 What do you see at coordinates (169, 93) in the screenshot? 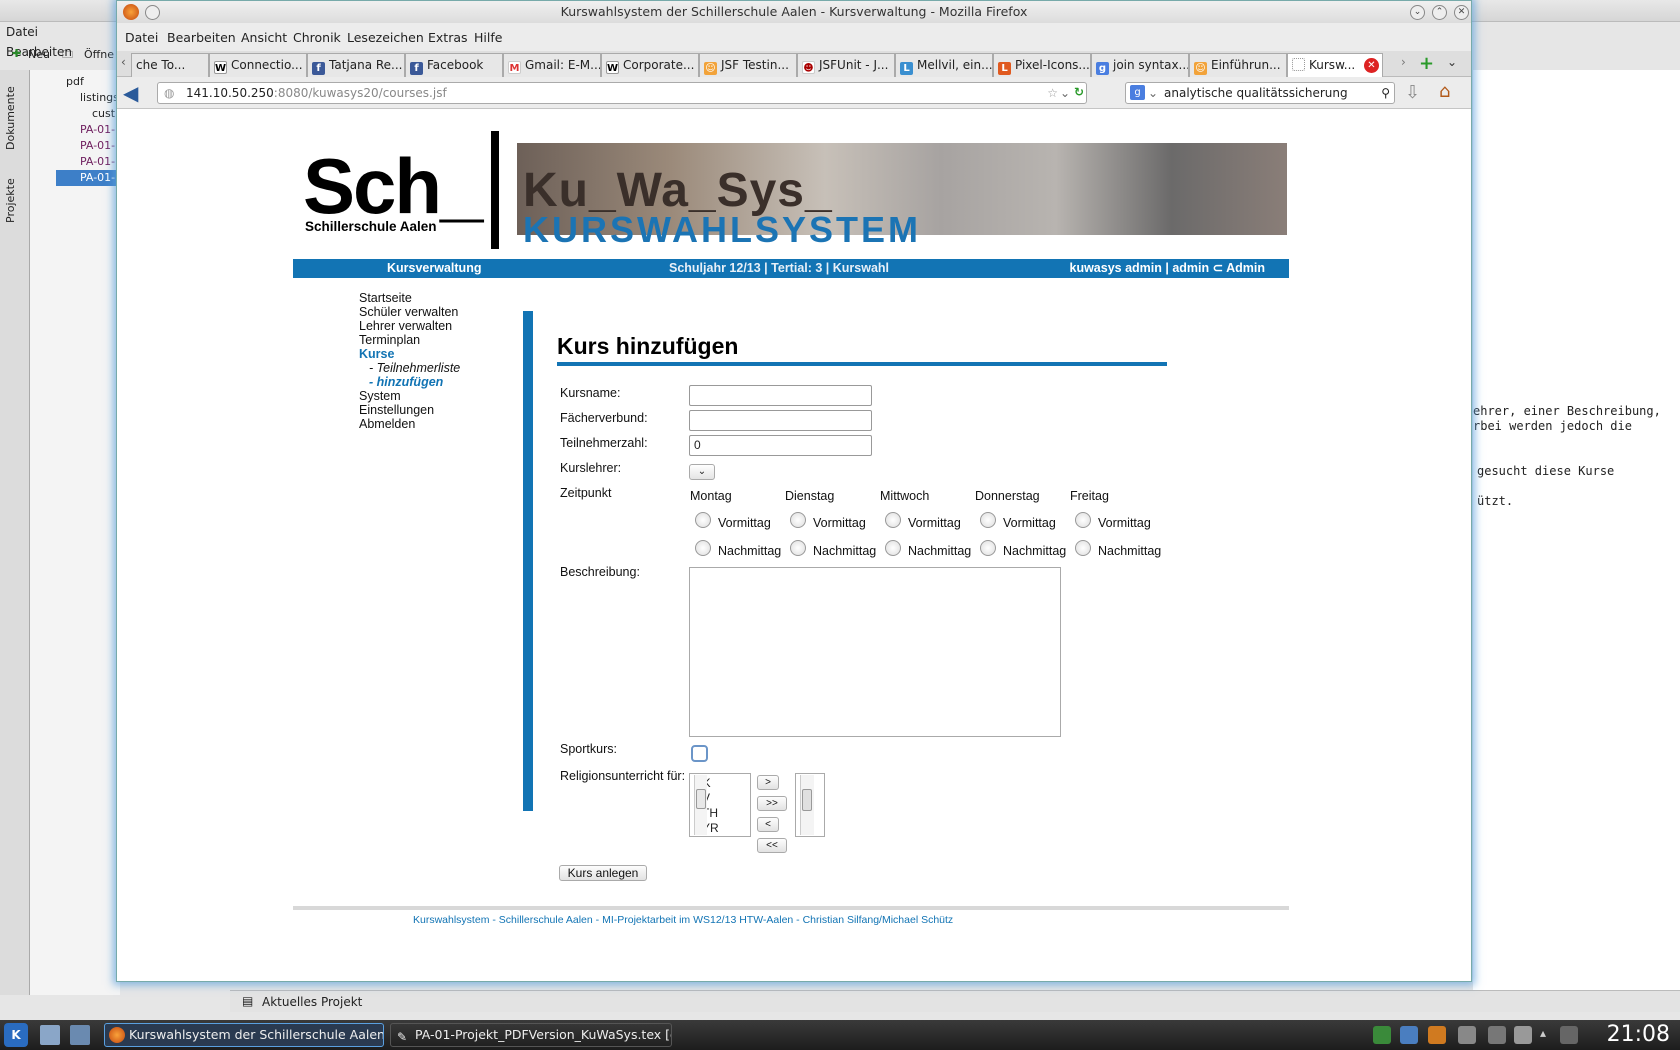
I see `site-identity-icon: ◍` at bounding box center [169, 93].